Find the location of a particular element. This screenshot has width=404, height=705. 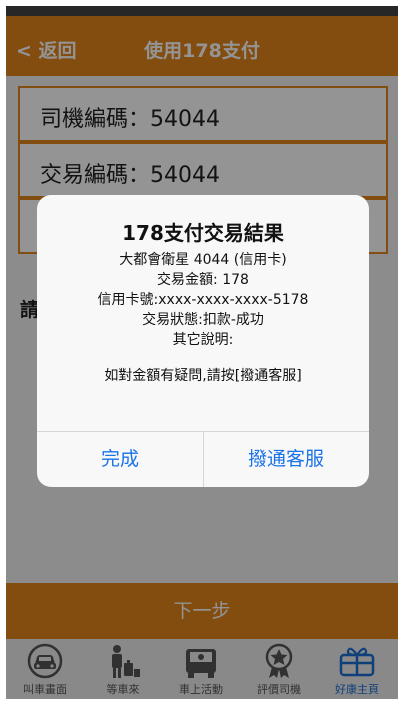

dialog-line-status: 交易狀態:扣款-成功 is located at coordinates (203, 320).